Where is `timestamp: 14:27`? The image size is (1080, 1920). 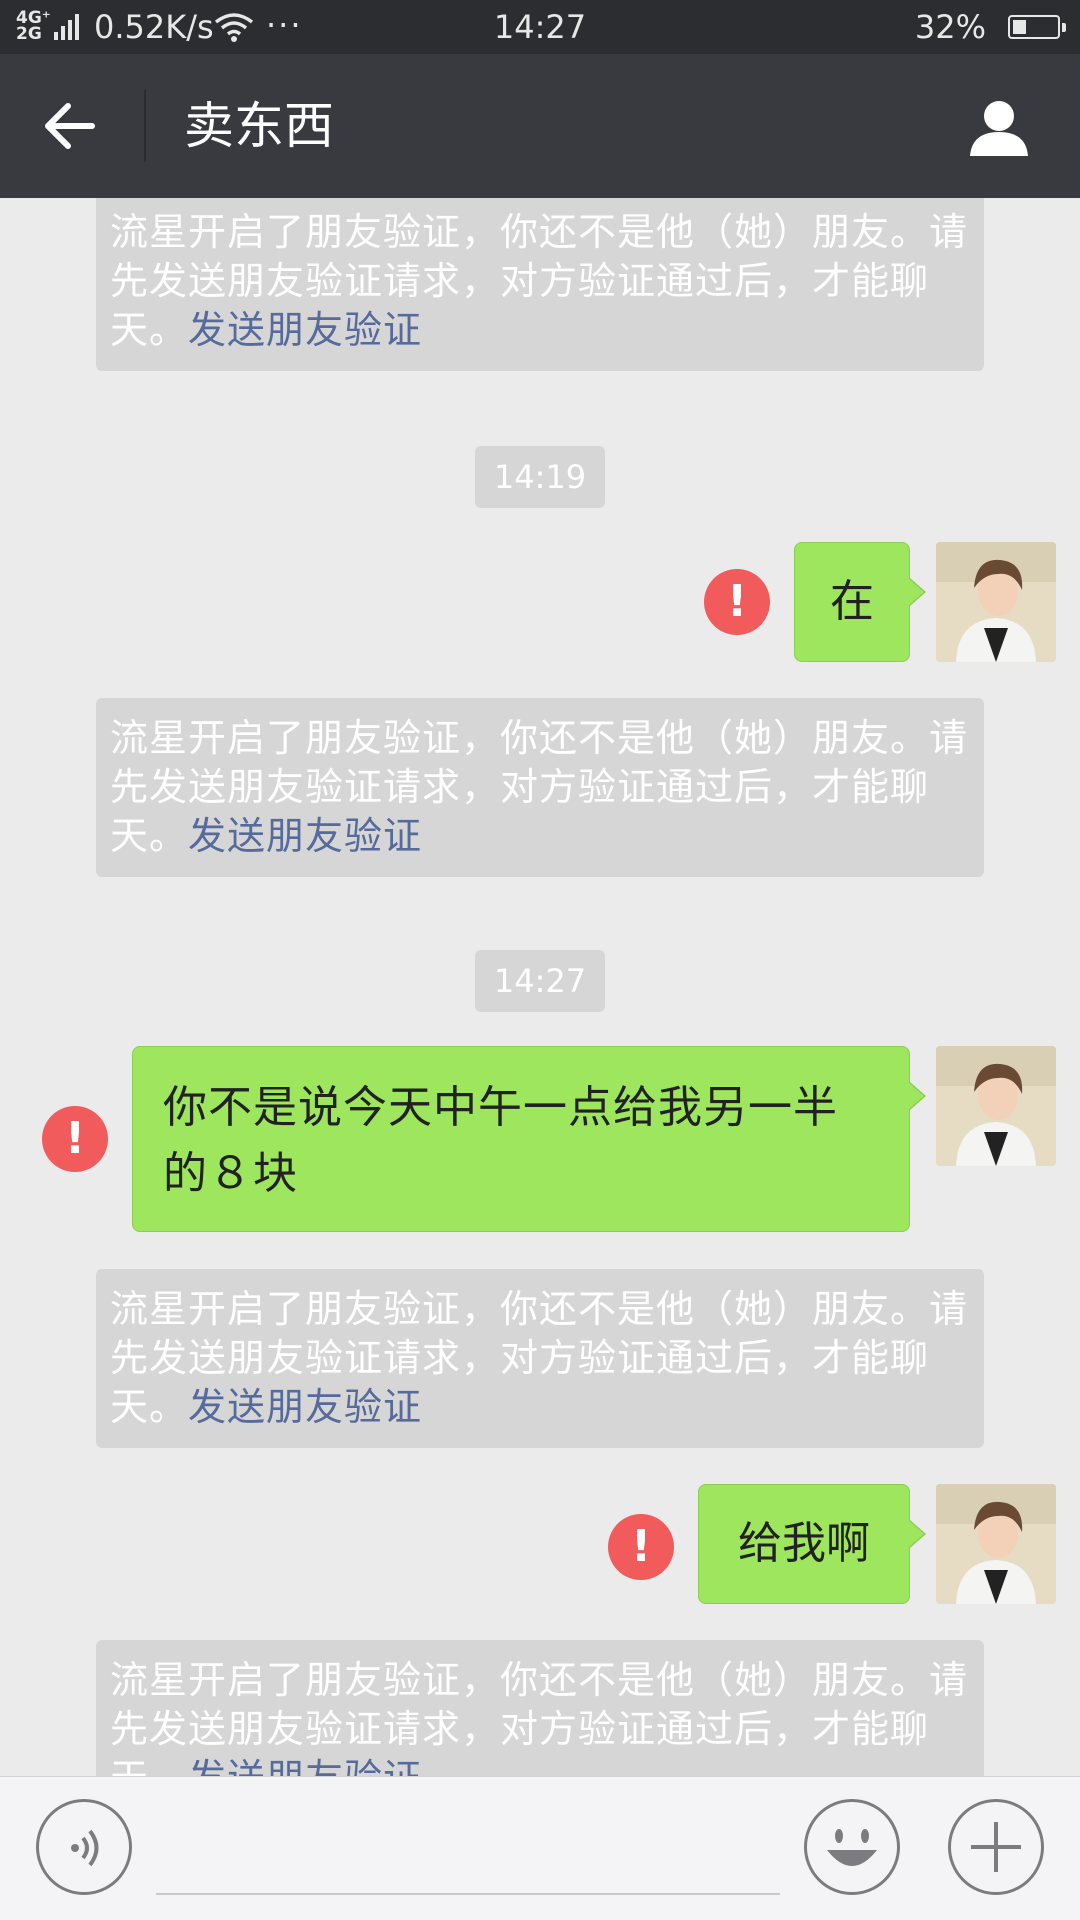
timestamp: 14:27 is located at coordinates (540, 981).